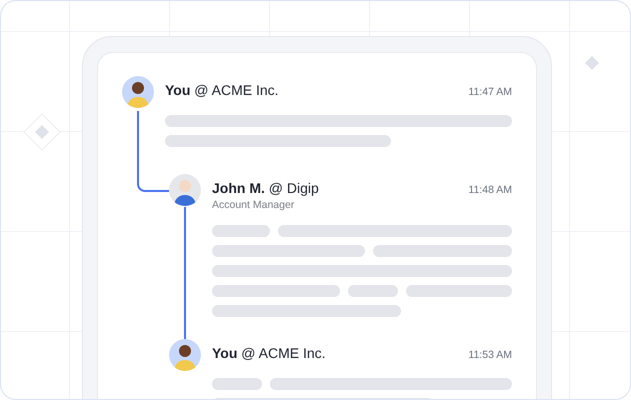  Describe the element at coordinates (254, 206) in the screenshot. I see `author-role: Account Manager` at that location.